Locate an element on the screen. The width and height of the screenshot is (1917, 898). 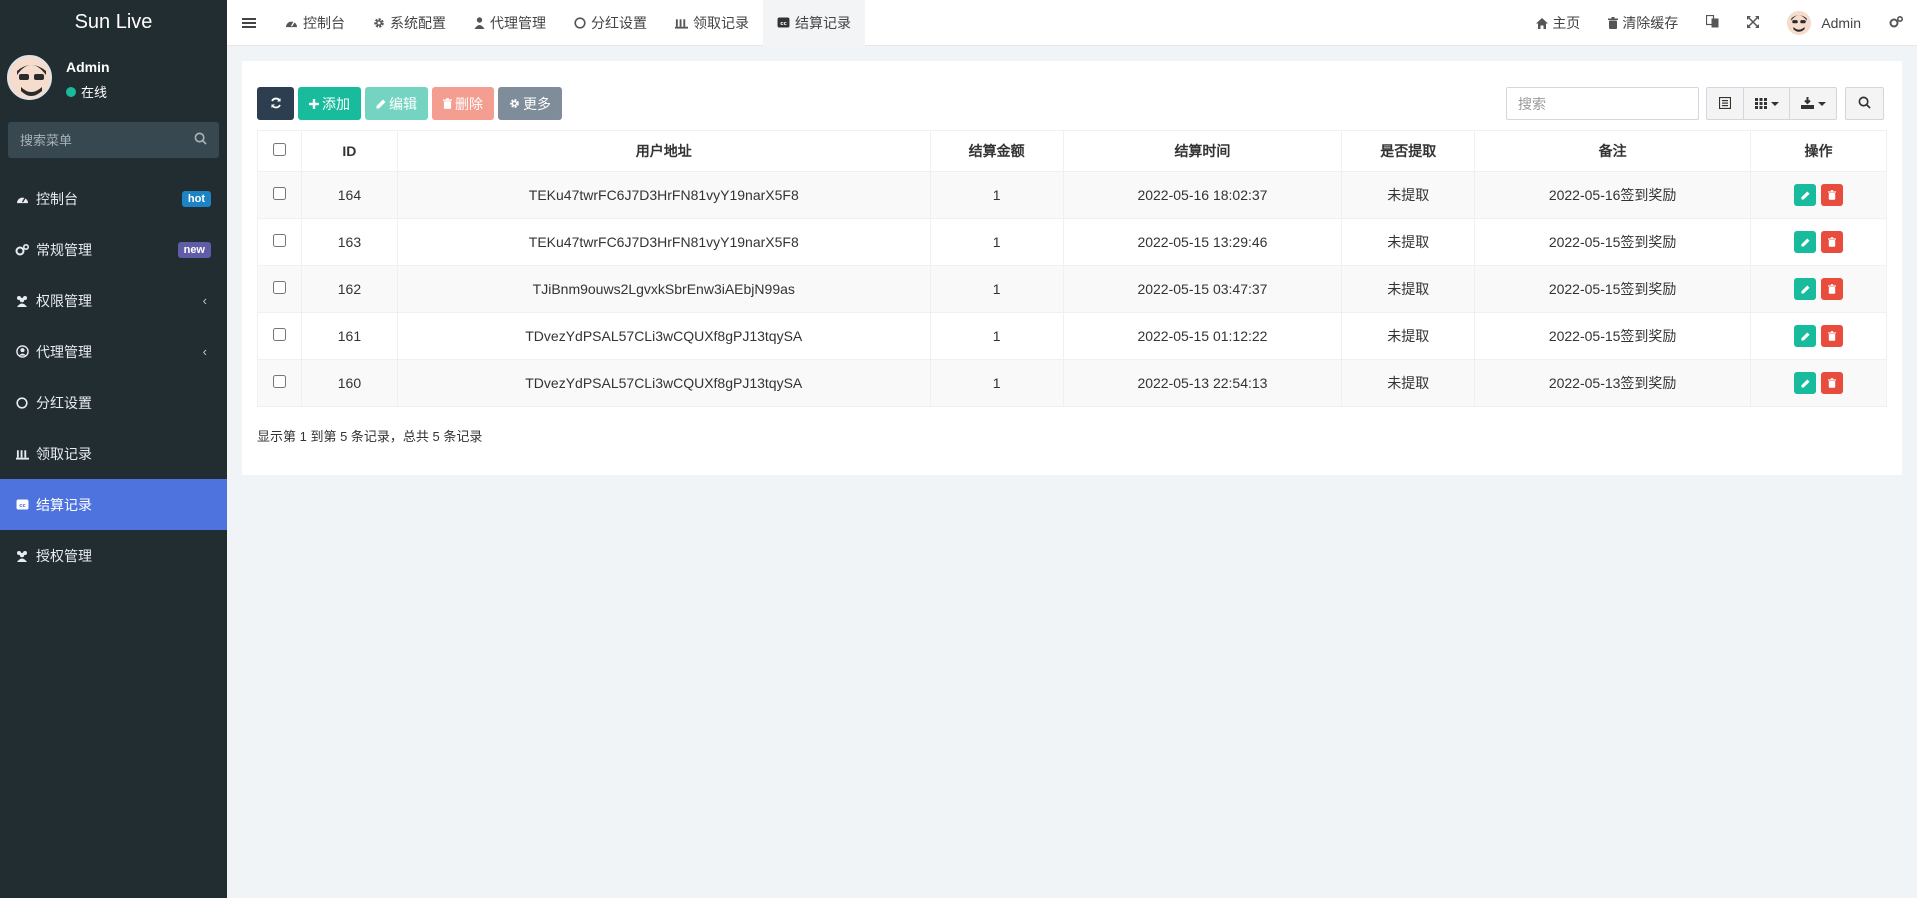
fullscreen-button is located at coordinates (1753, 23).